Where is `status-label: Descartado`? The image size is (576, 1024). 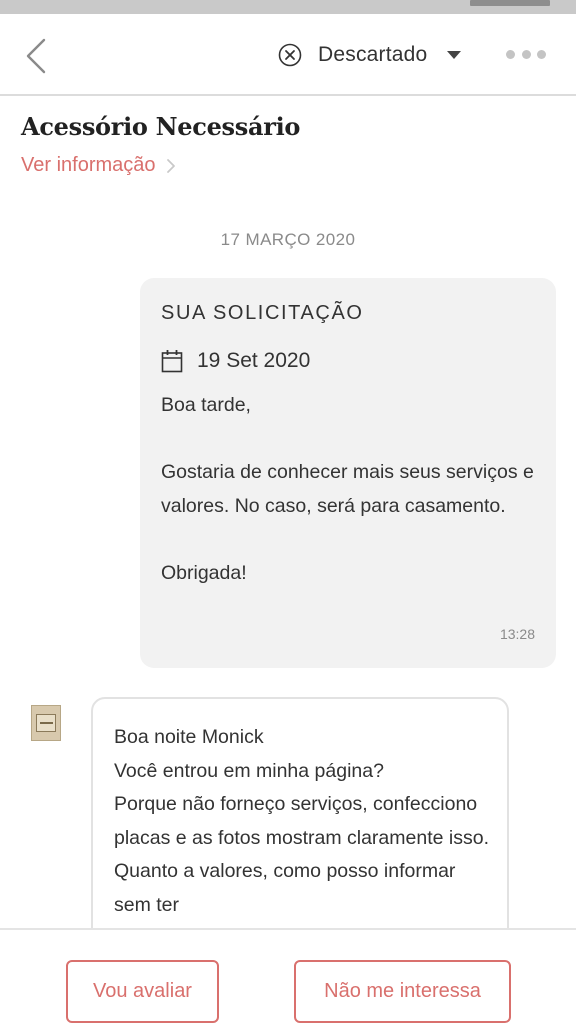 status-label: Descartado is located at coordinates (373, 54).